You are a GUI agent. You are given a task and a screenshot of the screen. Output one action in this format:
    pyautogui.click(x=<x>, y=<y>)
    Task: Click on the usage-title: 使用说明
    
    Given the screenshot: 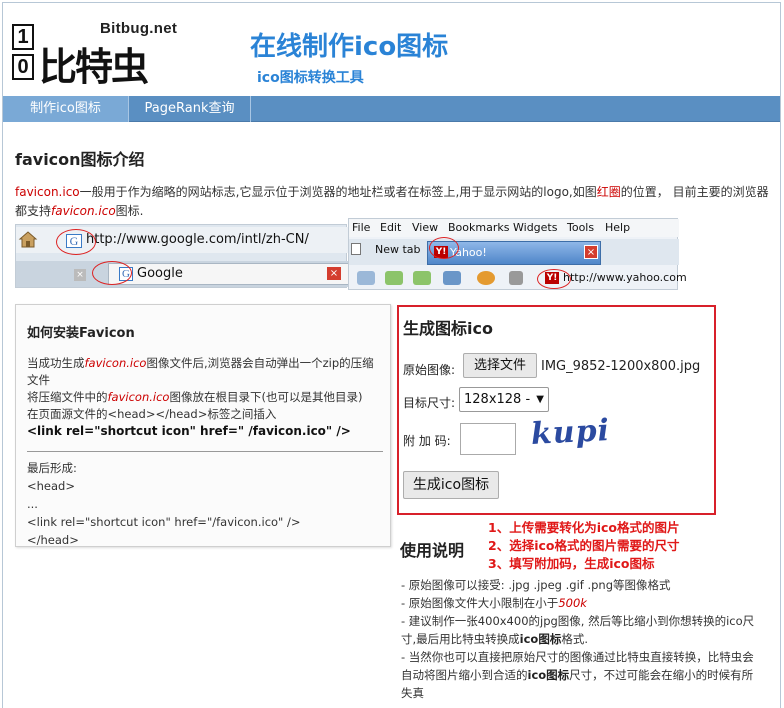 What is the action you would take?
    pyautogui.click(x=432, y=550)
    